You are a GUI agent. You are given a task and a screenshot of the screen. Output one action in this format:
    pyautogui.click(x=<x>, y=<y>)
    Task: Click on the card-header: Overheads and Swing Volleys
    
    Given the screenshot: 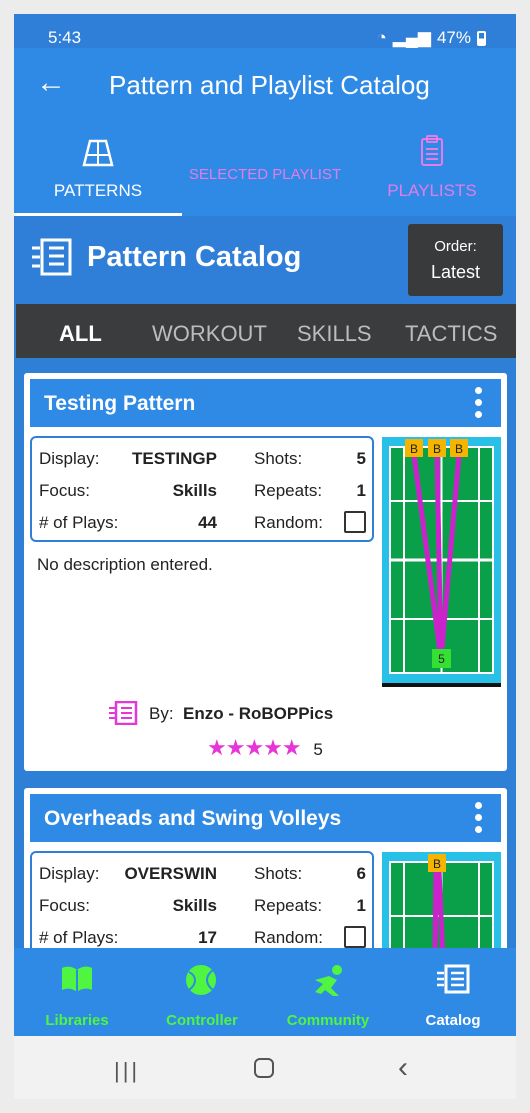 What is the action you would take?
    pyautogui.click(x=265, y=818)
    